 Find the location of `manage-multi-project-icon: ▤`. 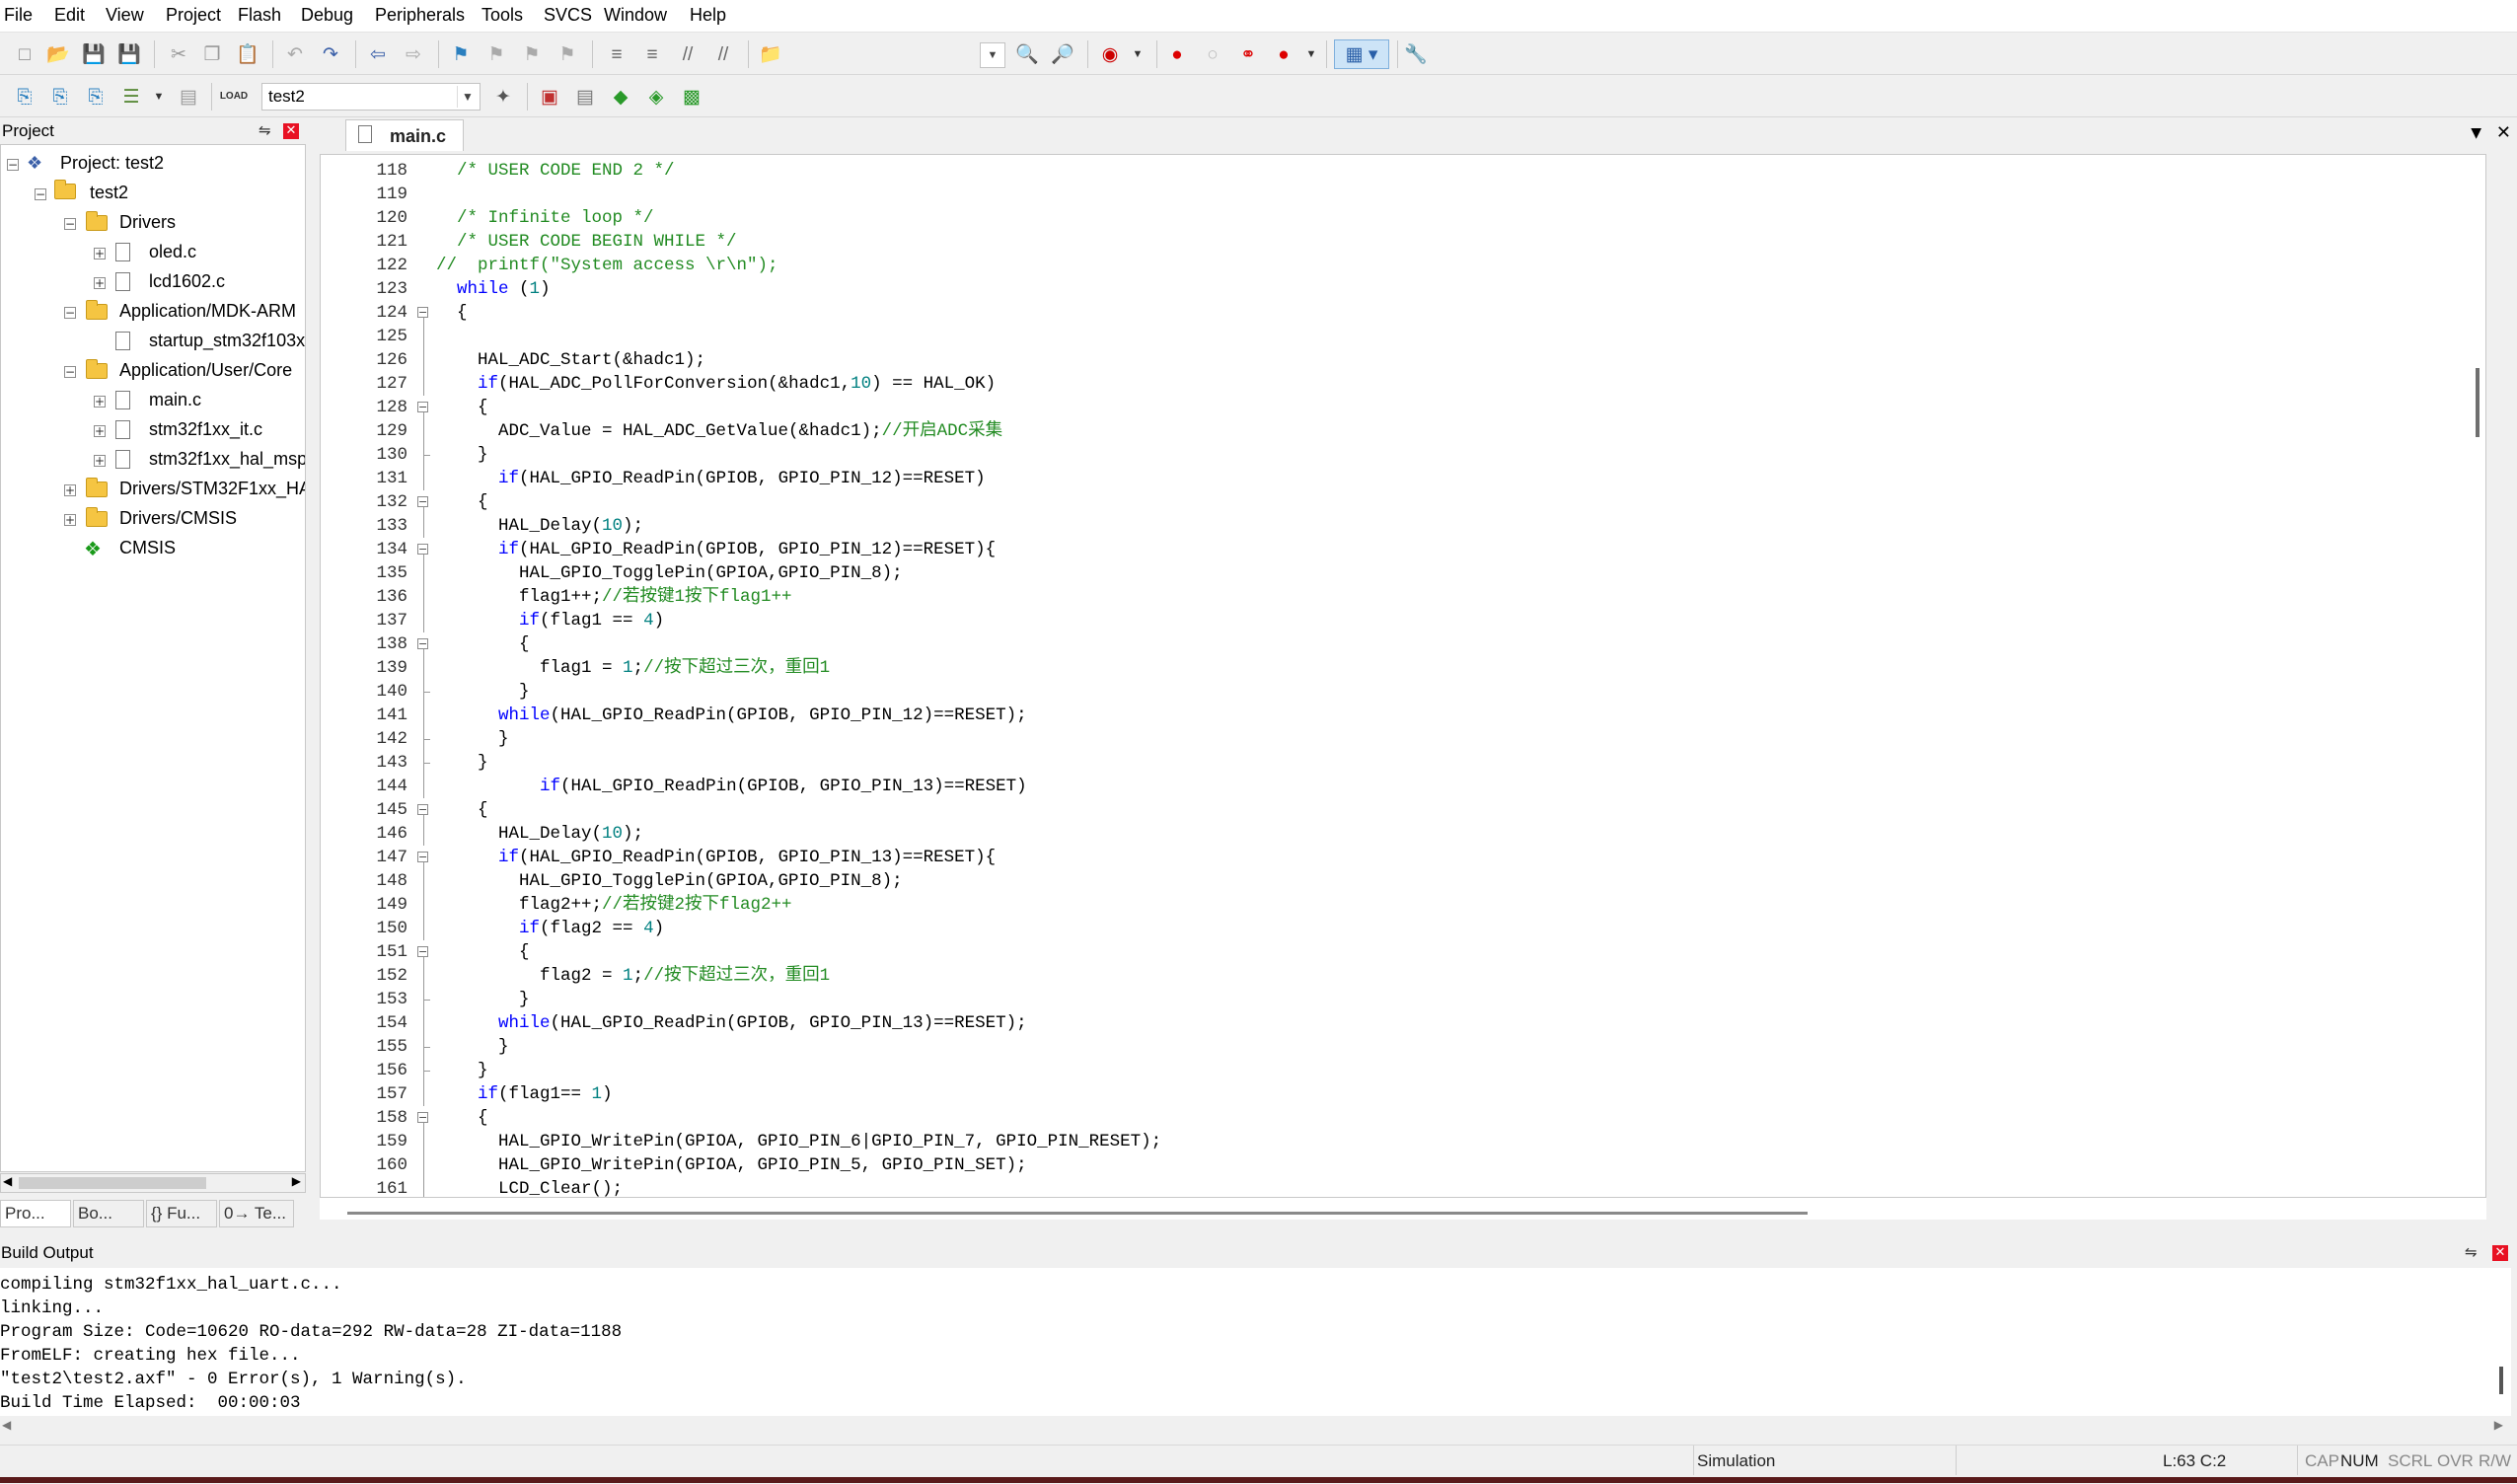

manage-multi-project-icon: ▤ is located at coordinates (585, 96).